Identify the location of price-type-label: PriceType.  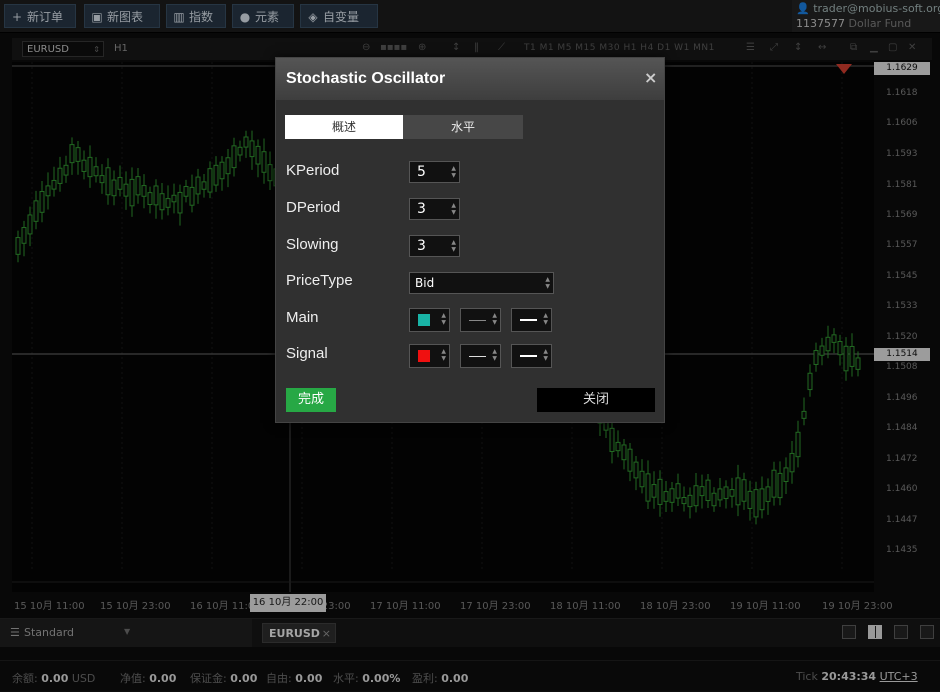
(319, 280).